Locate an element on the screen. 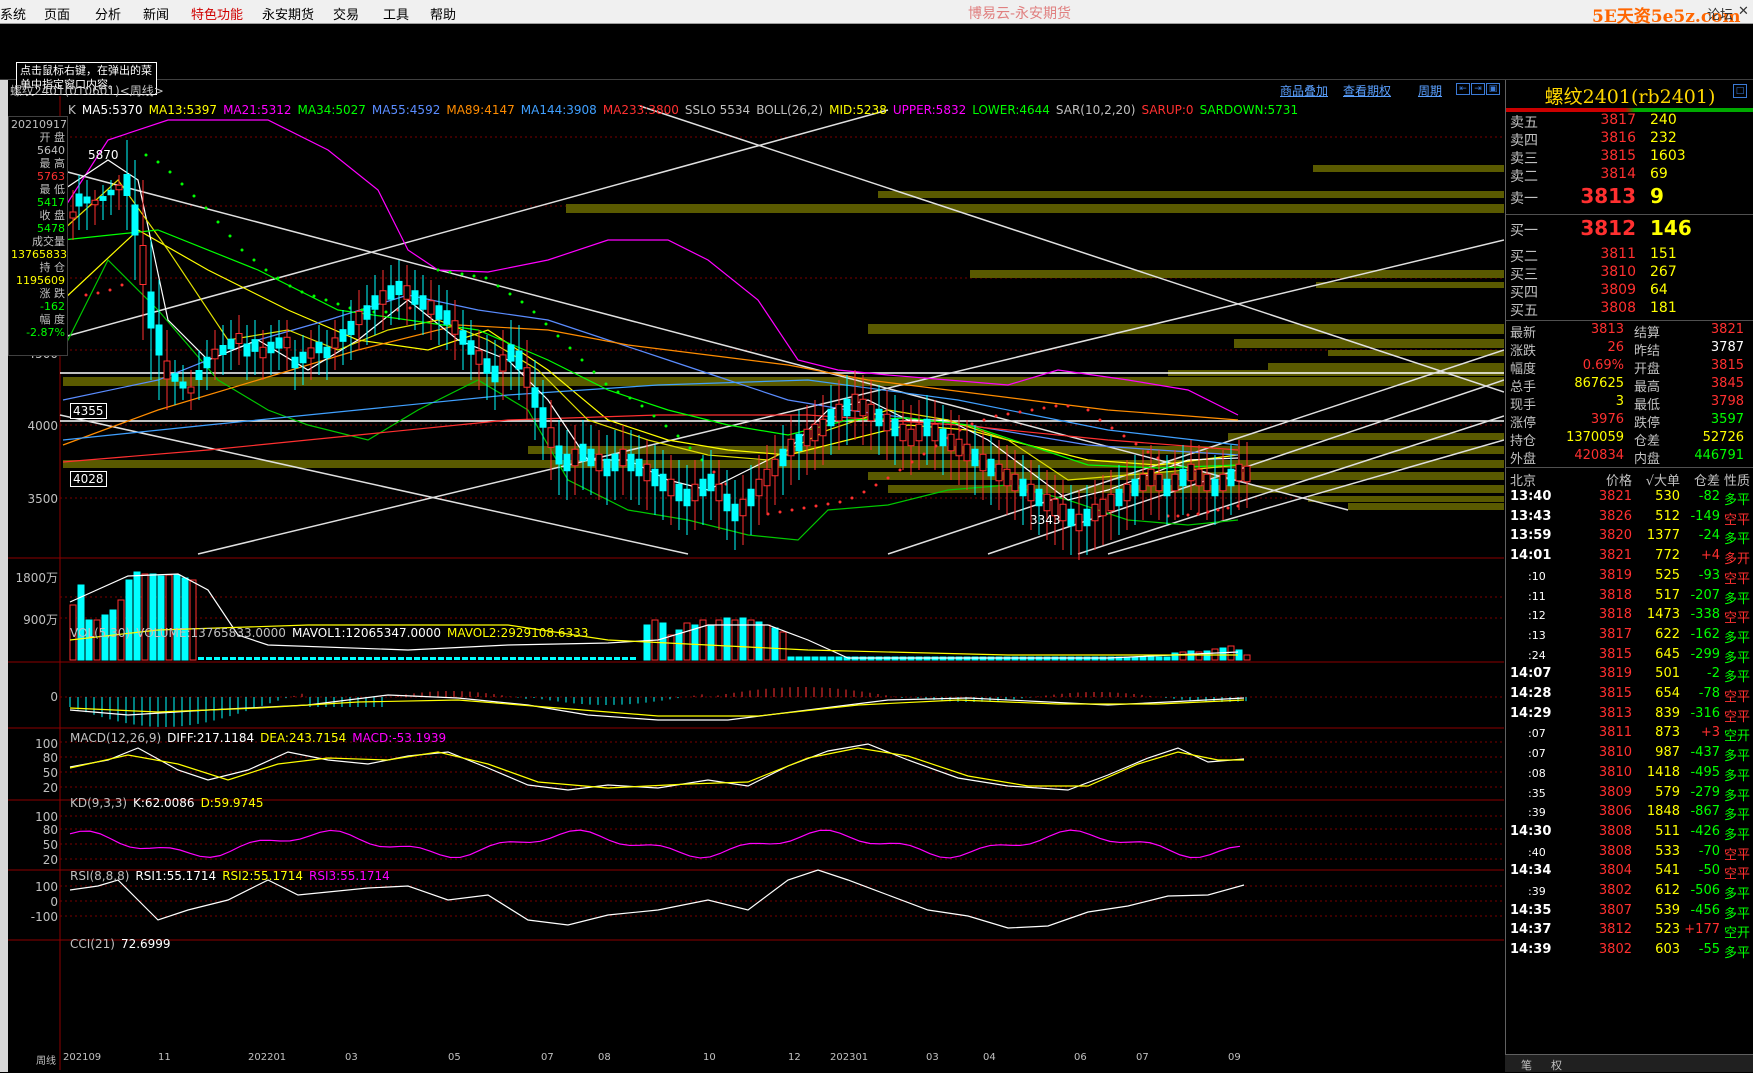  tick-row: 13:43 3826 512 -149 空平 is located at coordinates (1629, 518).